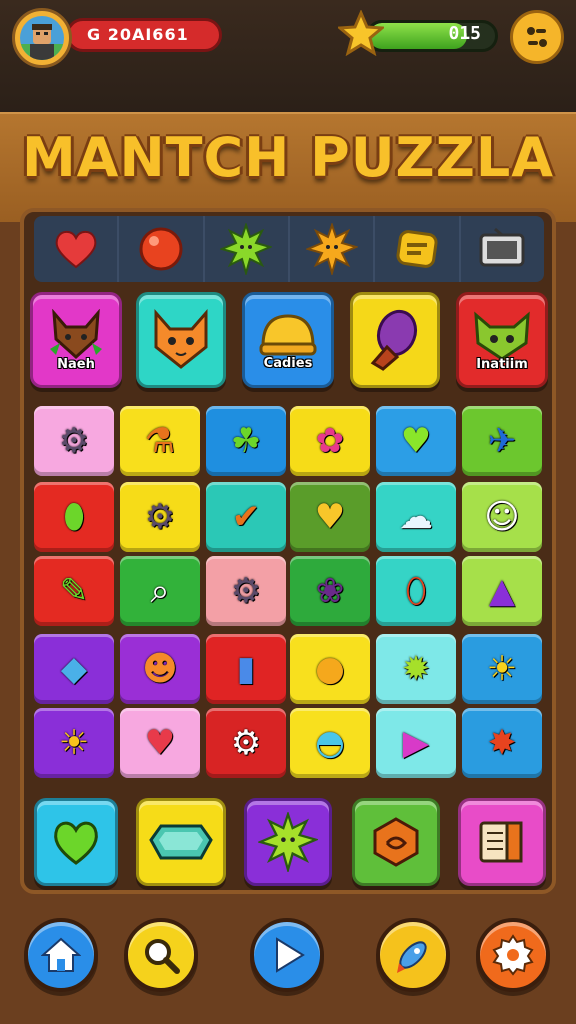 The image size is (576, 1024). I want to click on lollipop-icon: ●, so click(330, 669).